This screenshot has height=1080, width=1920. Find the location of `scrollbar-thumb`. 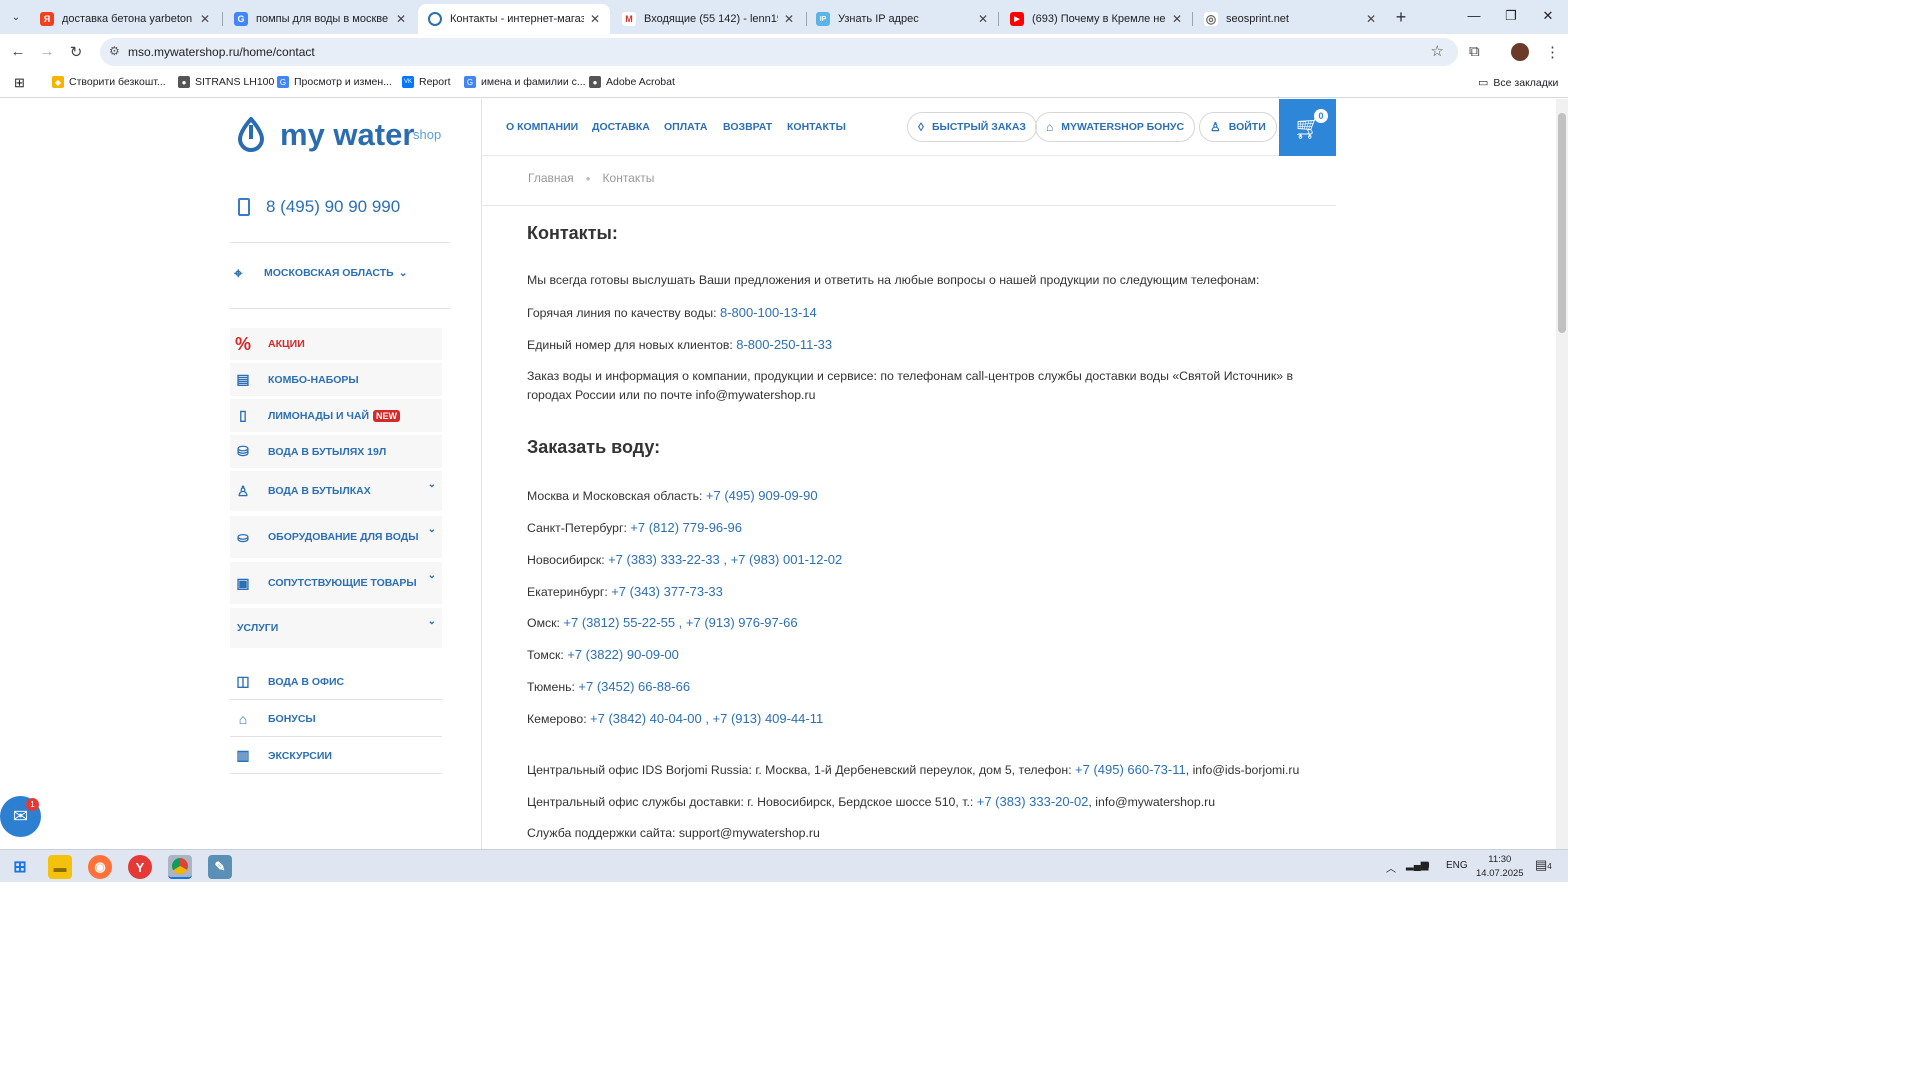

scrollbar-thumb is located at coordinates (1562, 223).